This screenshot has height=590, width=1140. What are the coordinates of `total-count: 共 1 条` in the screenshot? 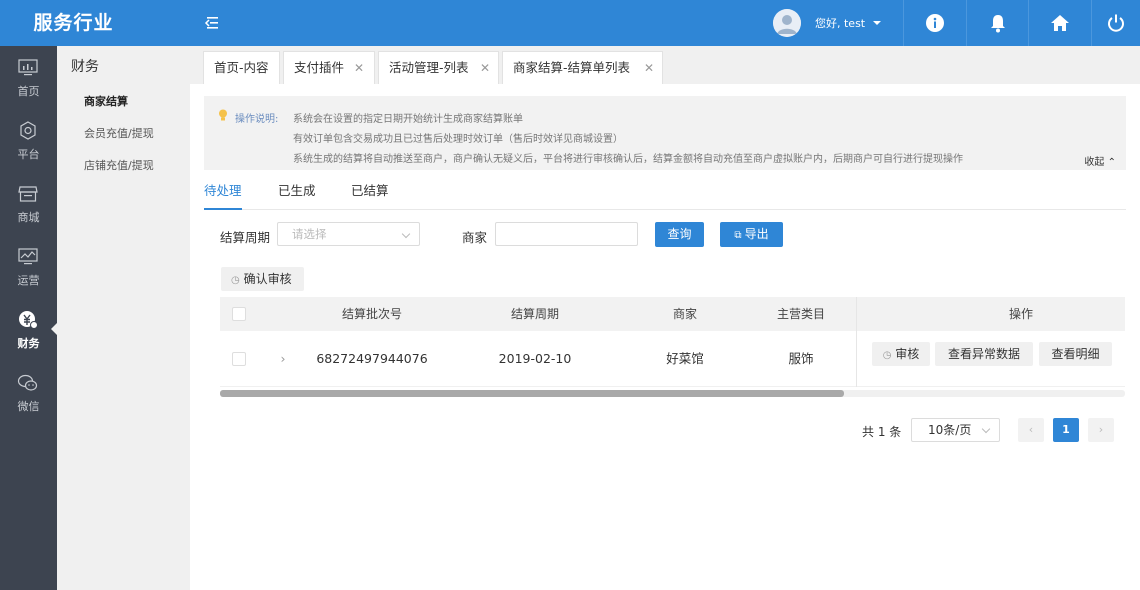 It's located at (882, 432).